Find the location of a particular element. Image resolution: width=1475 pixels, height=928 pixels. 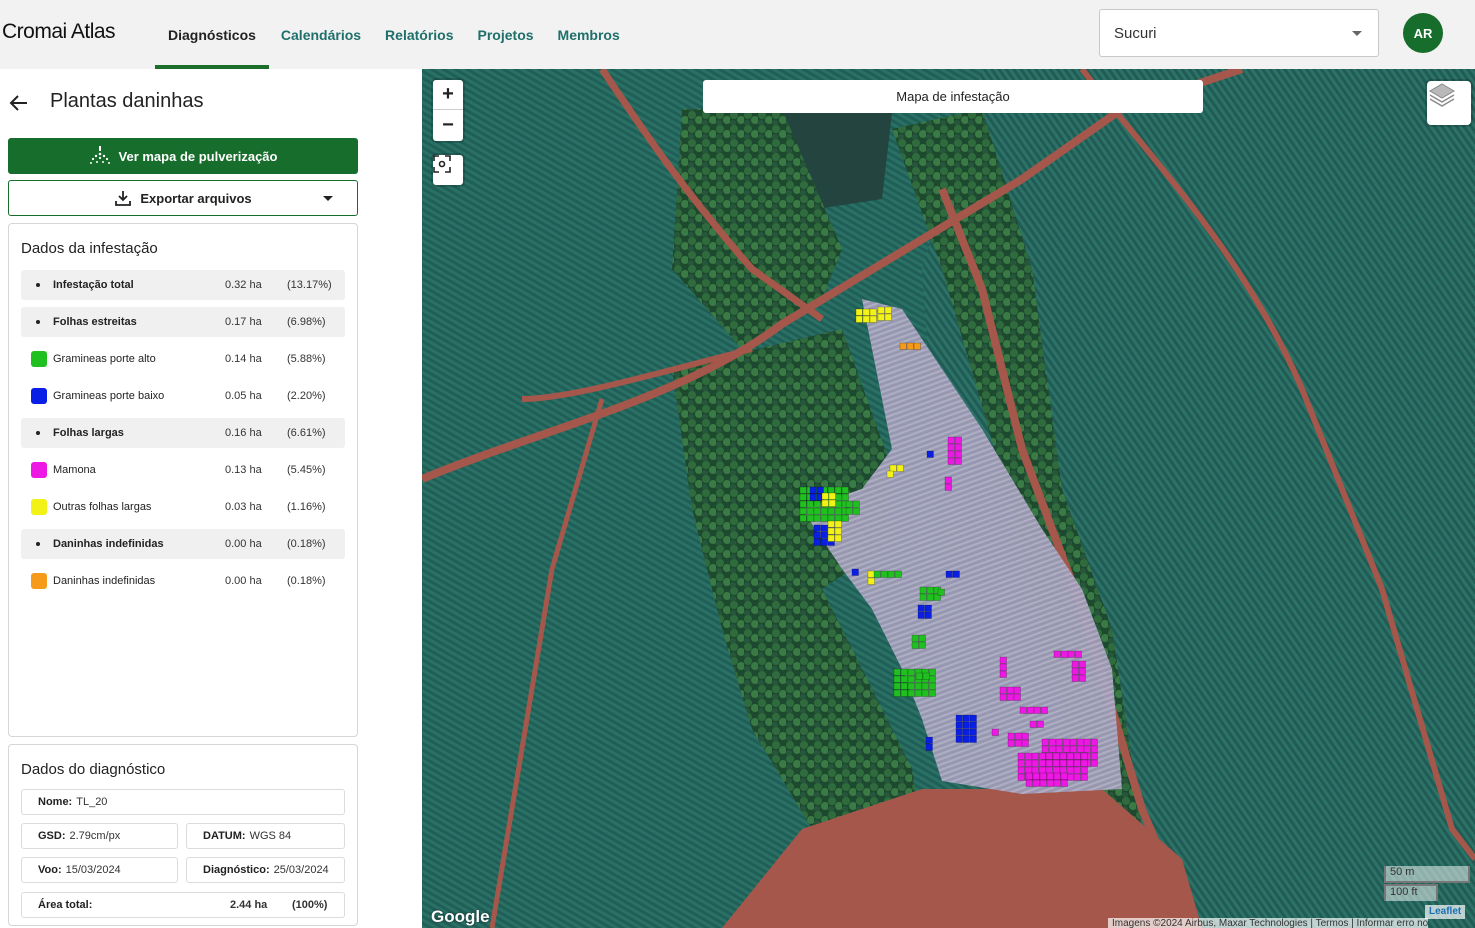

farm-select: Sucuri is located at coordinates (1239, 33).